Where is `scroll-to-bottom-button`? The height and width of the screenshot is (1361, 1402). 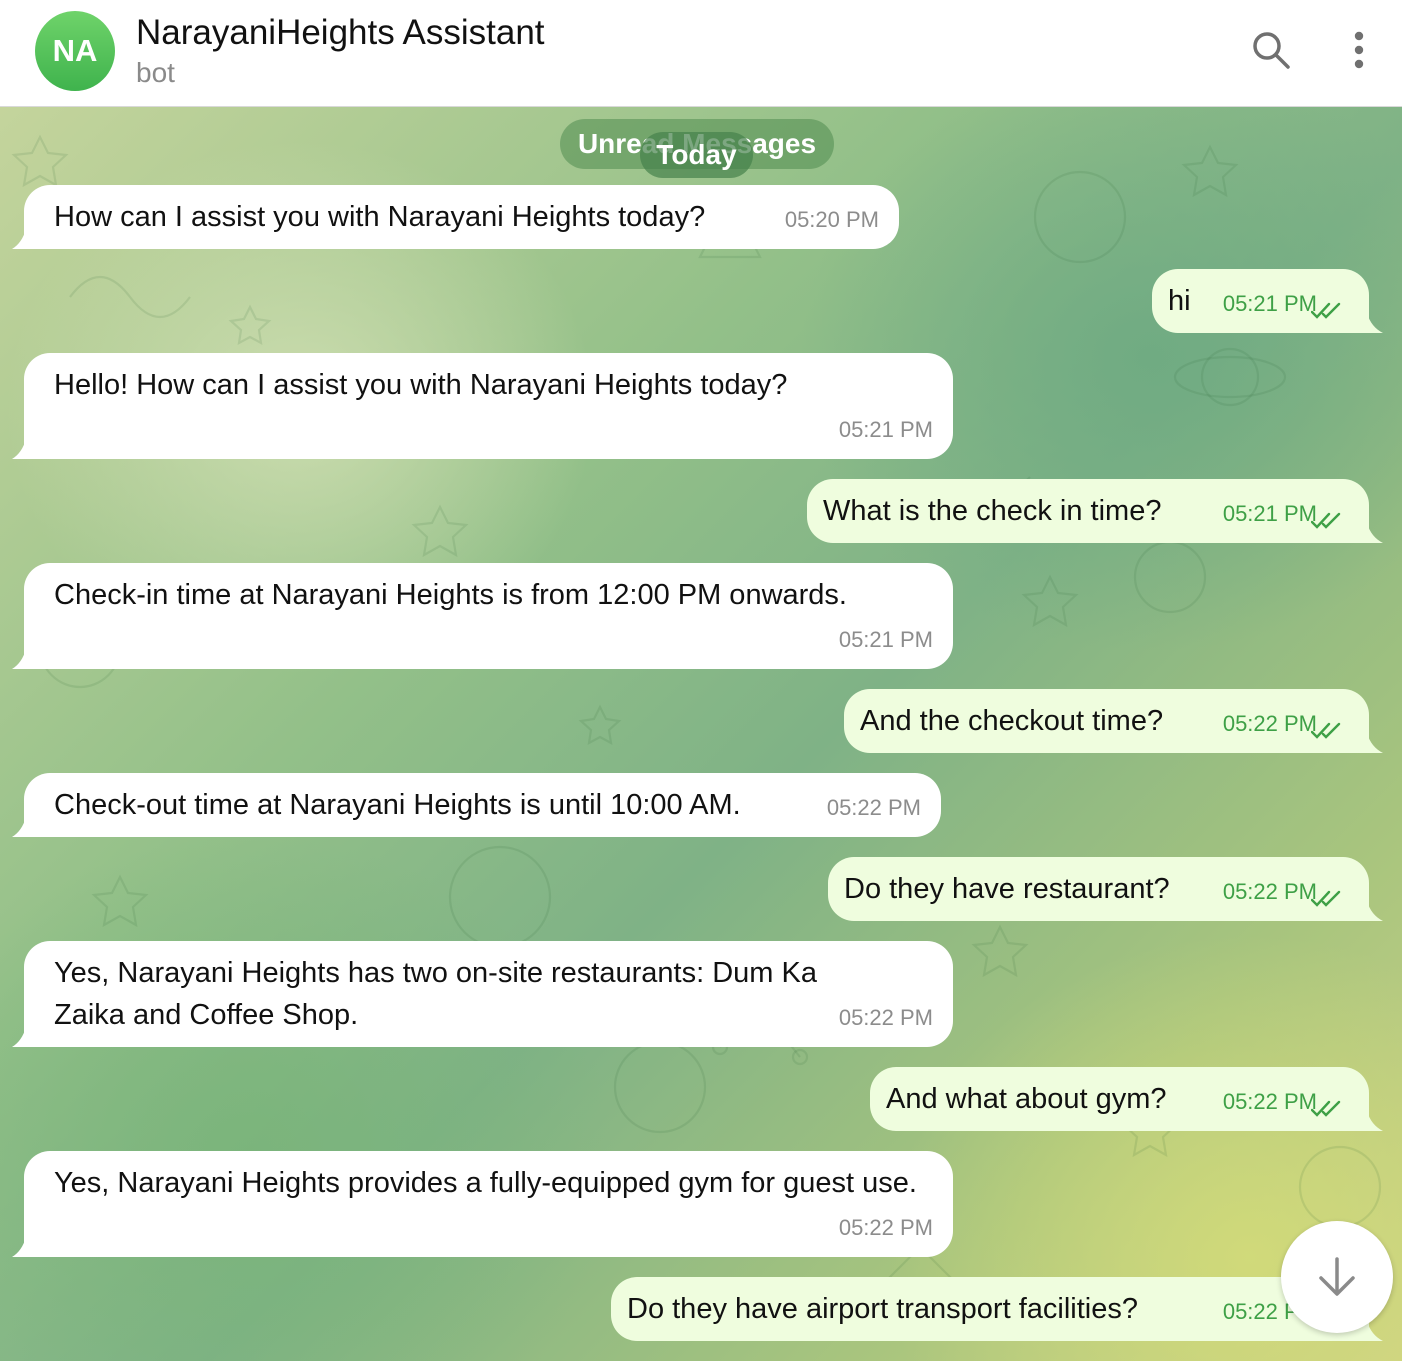
scroll-to-bottom-button is located at coordinates (1337, 1277).